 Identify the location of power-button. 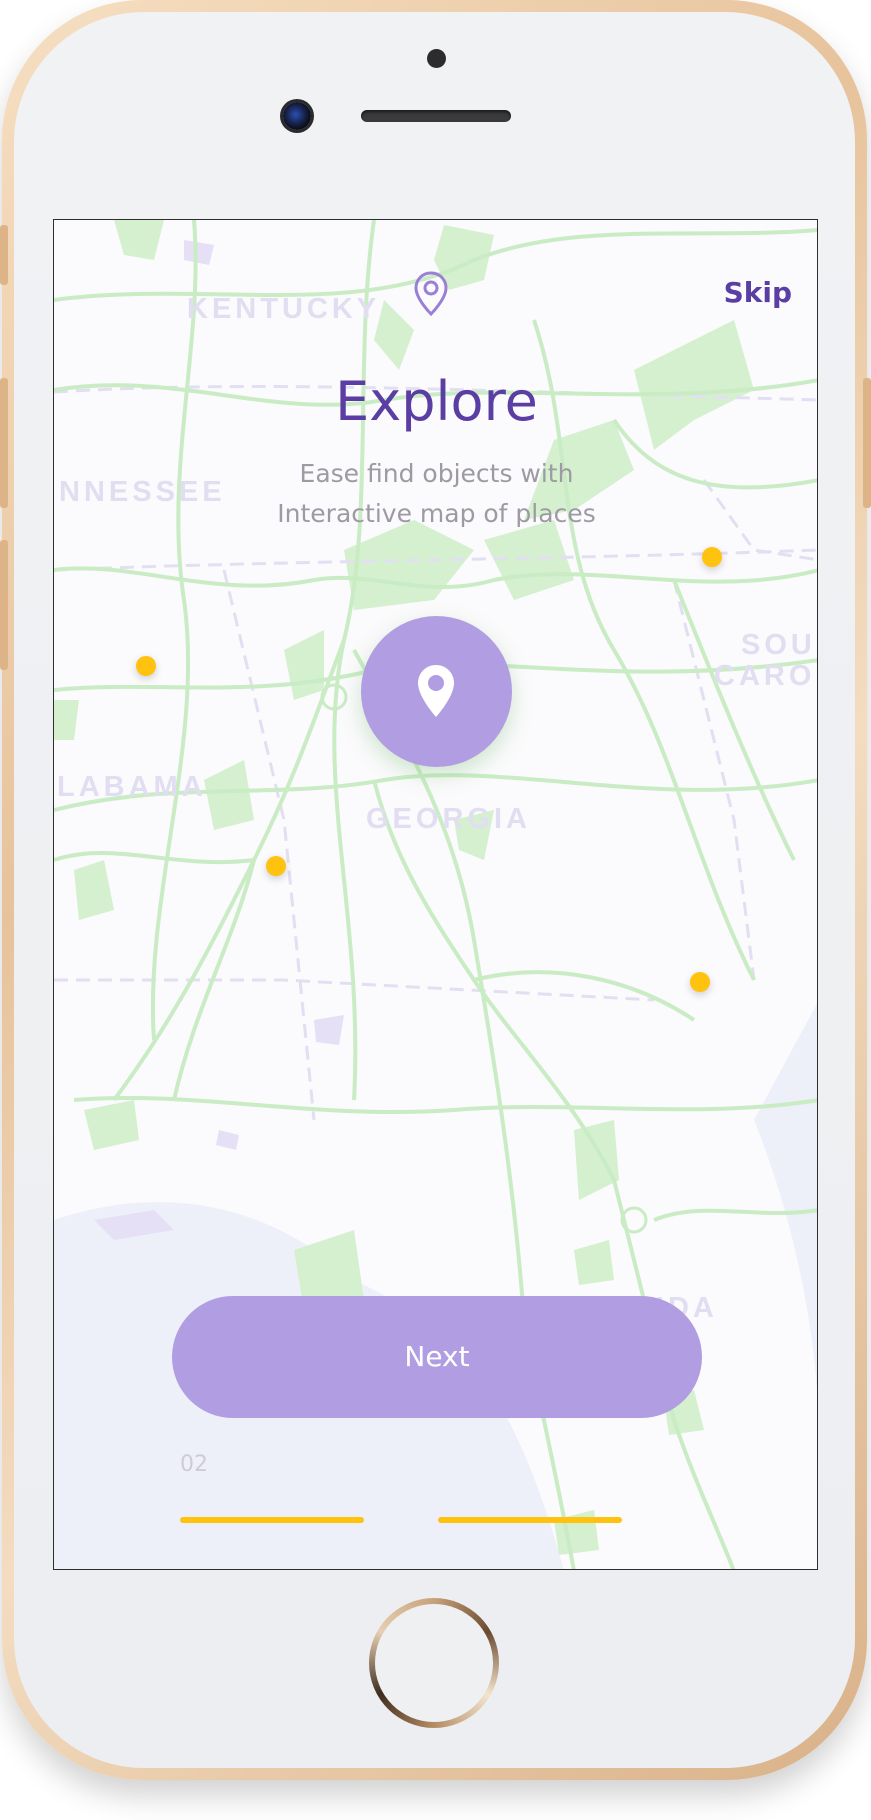
(867, 443).